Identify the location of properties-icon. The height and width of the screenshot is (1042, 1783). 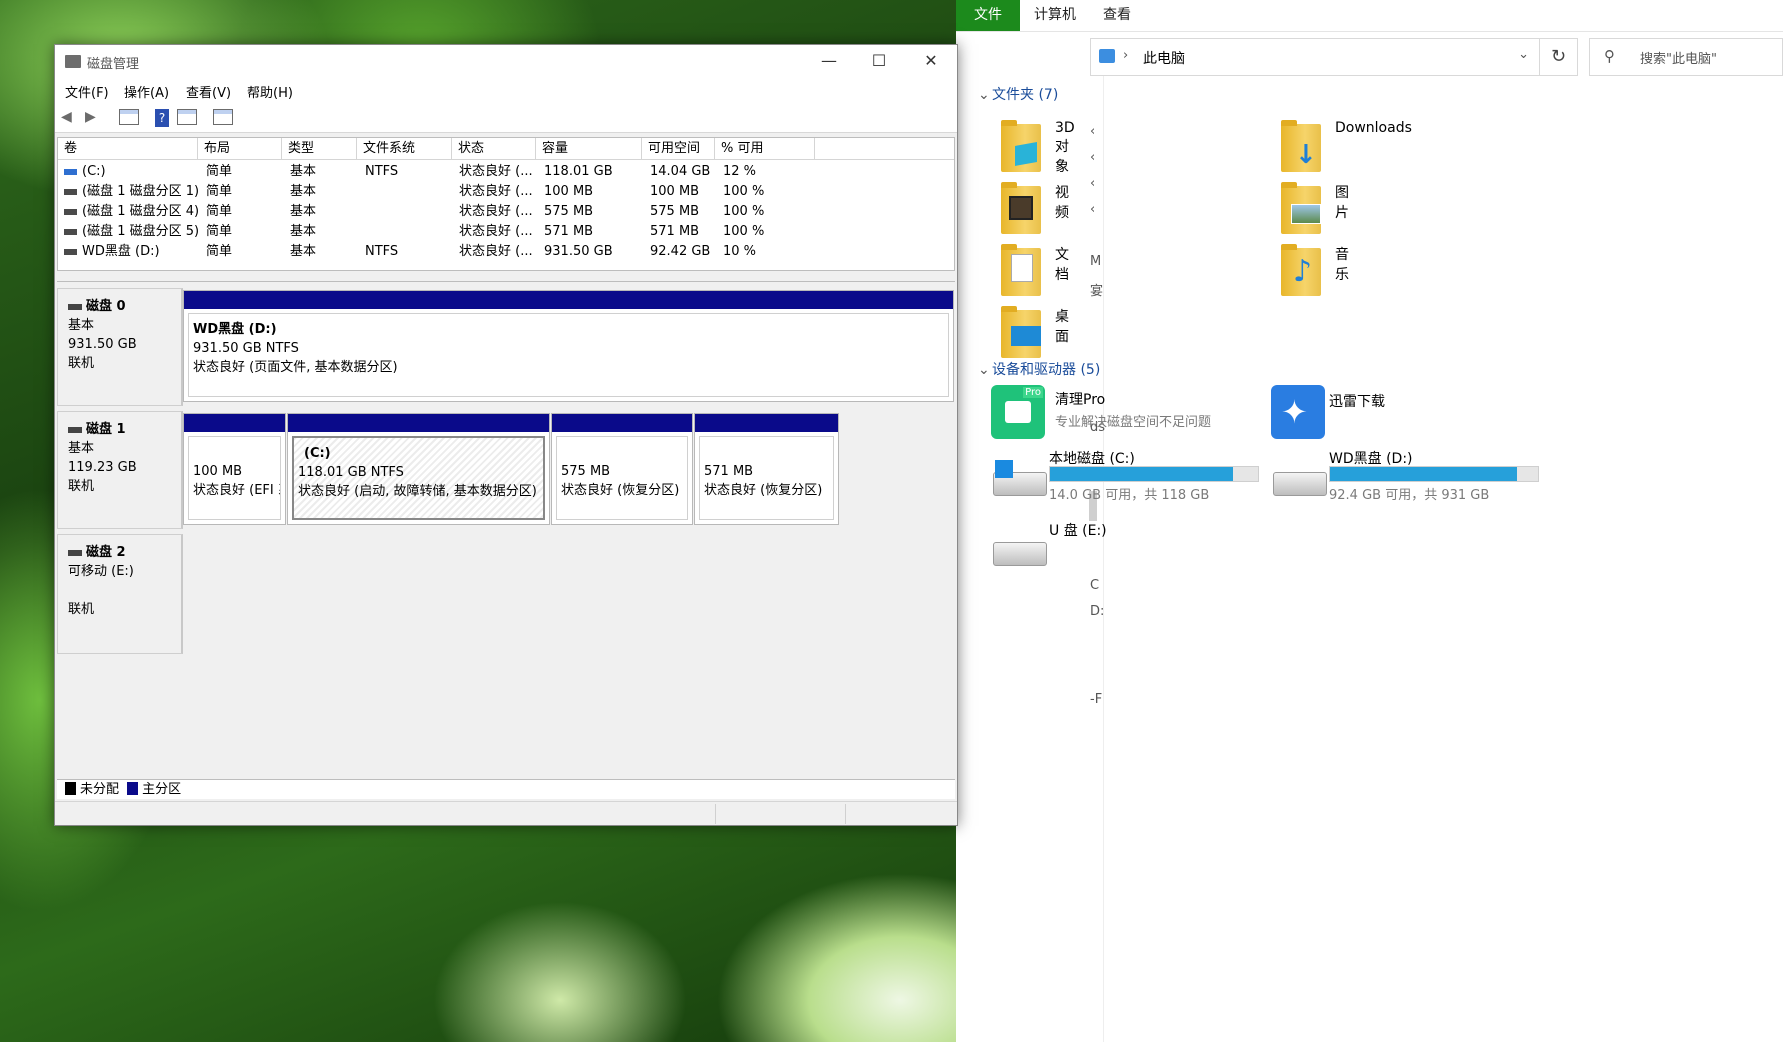
(129, 117).